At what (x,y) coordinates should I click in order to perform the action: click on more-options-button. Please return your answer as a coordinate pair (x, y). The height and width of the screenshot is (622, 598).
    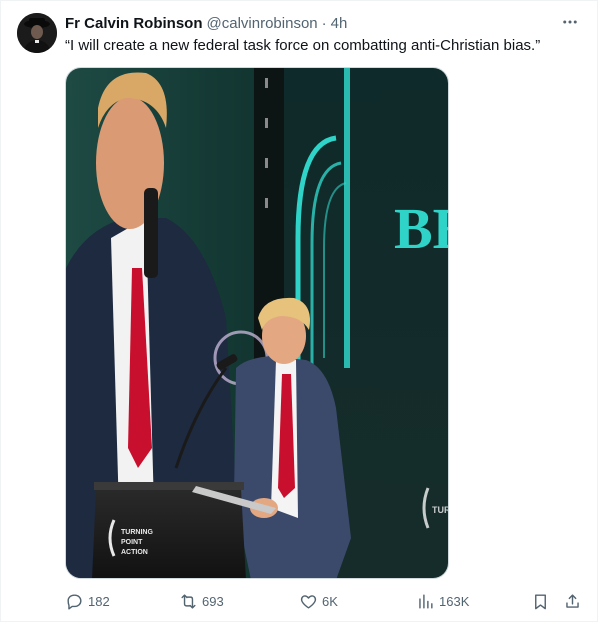
    Looking at the image, I should click on (570, 22).